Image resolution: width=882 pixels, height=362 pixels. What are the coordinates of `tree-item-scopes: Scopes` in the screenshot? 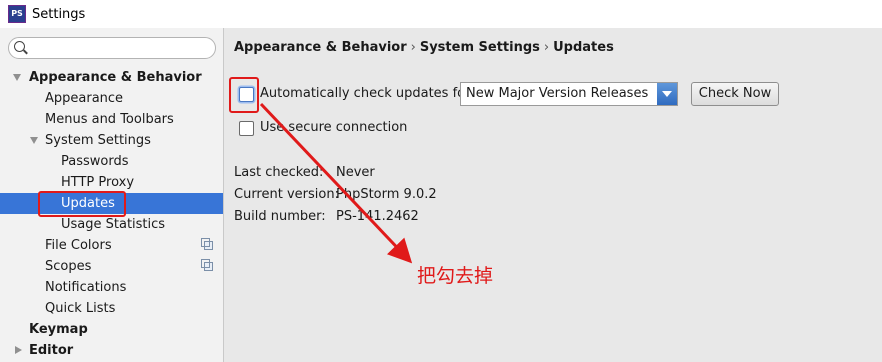 It's located at (111, 266).